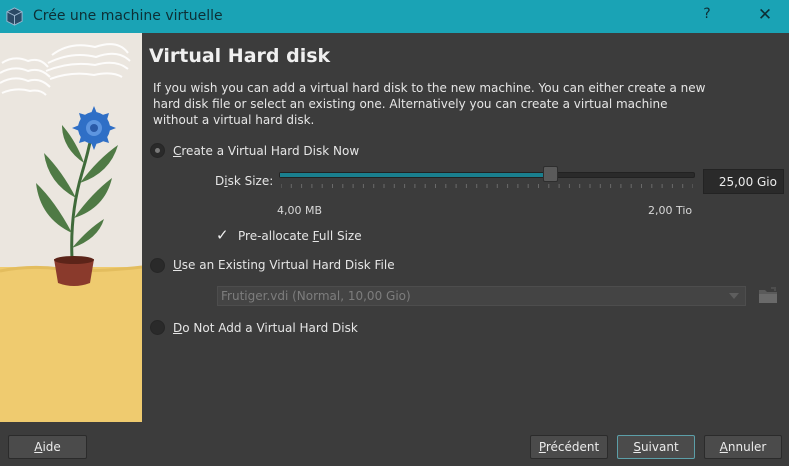  What do you see at coordinates (300, 236) in the screenshot?
I see `preallocate-label: Pre-allocate Full Size` at bounding box center [300, 236].